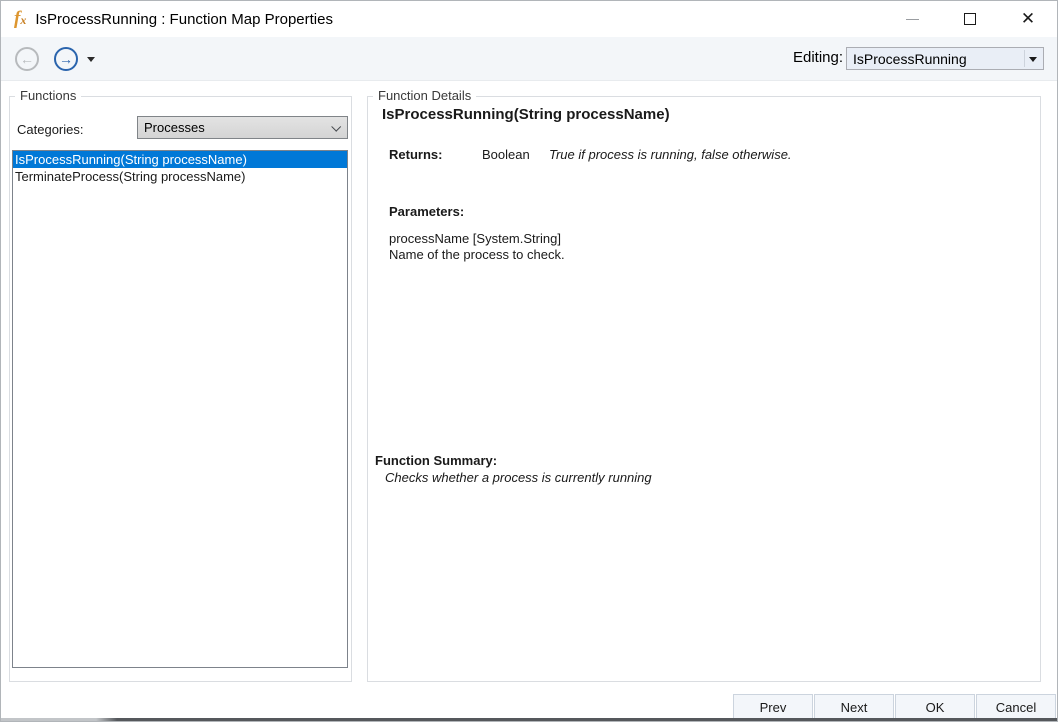 Image resolution: width=1058 pixels, height=722 pixels. I want to click on close-button: ✕, so click(1028, 19).